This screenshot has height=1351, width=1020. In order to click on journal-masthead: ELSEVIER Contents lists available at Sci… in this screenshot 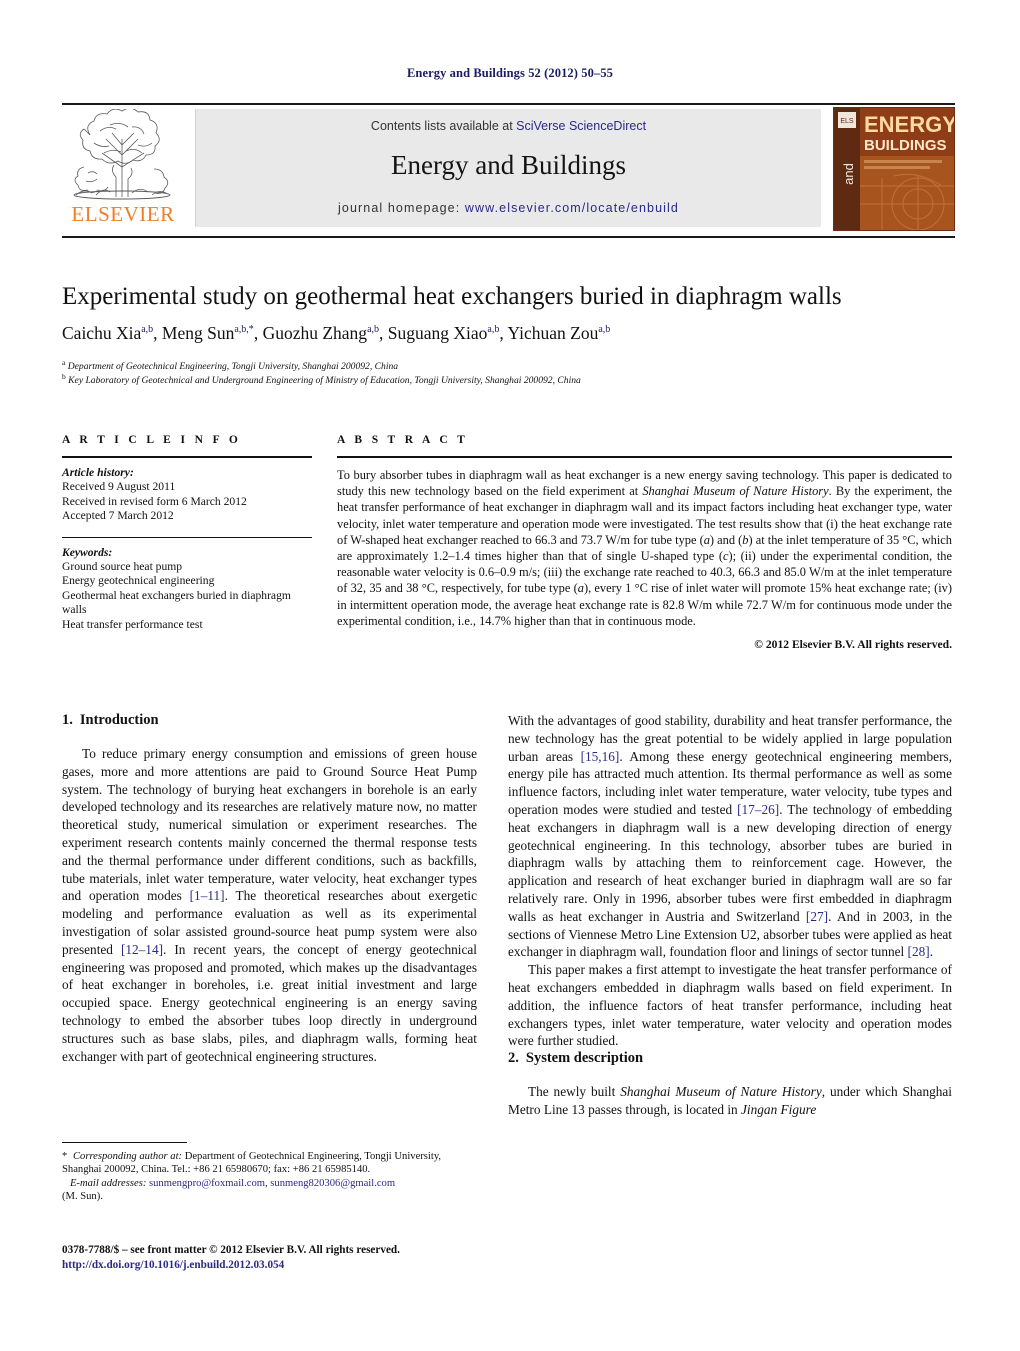, I will do `click(508, 169)`.